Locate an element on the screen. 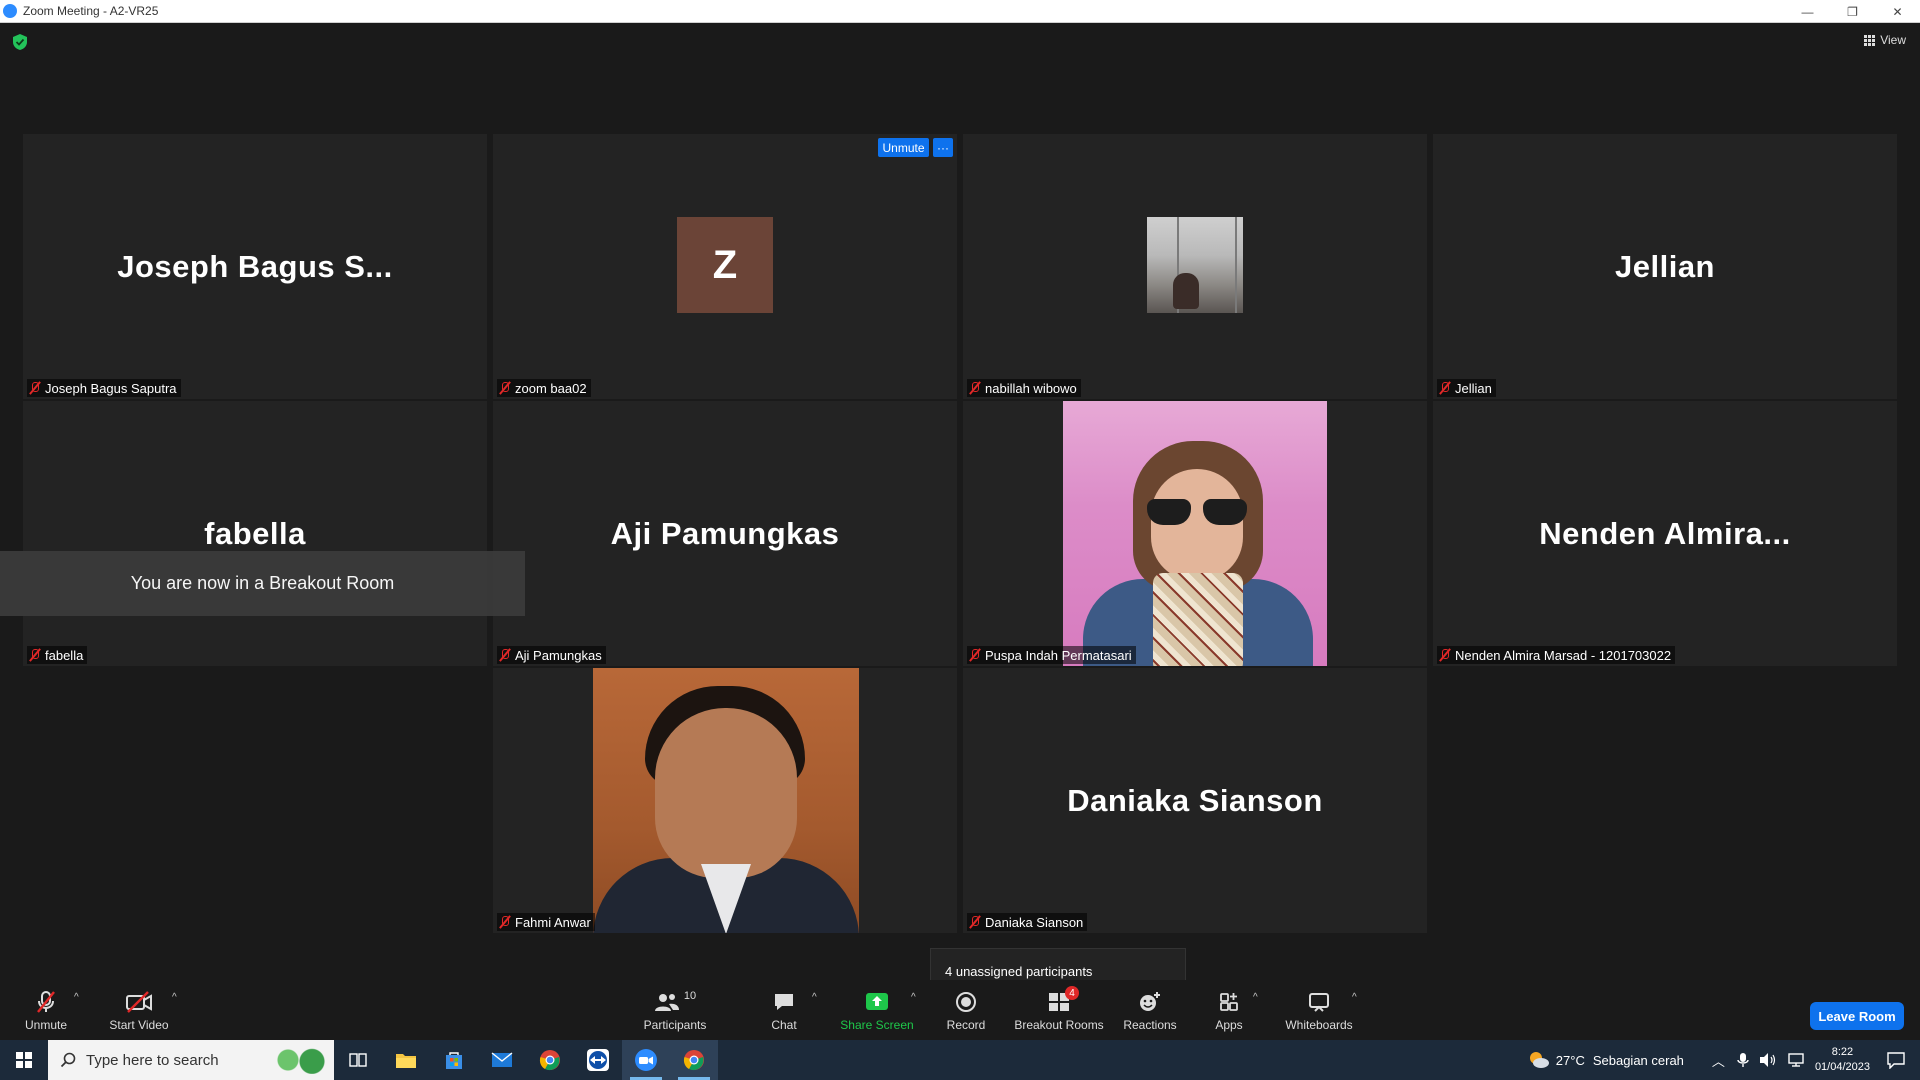  video-options-caret: ^ is located at coordinates (174, 997).